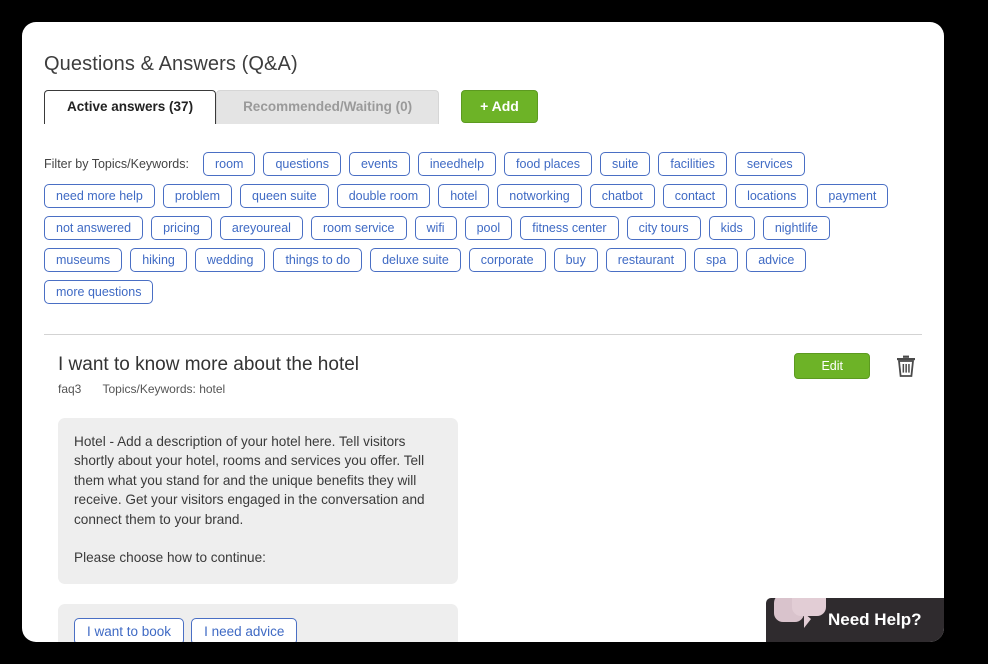  What do you see at coordinates (358, 228) in the screenshot?
I see `filter-tag: room service` at bounding box center [358, 228].